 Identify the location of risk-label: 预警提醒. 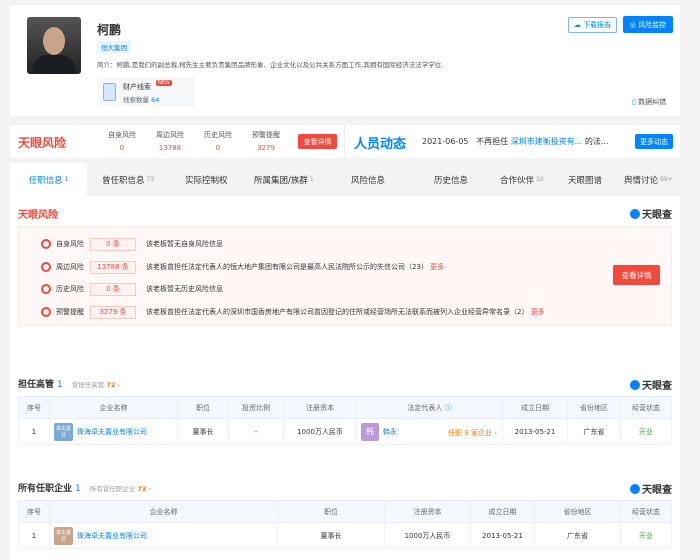
(70, 312).